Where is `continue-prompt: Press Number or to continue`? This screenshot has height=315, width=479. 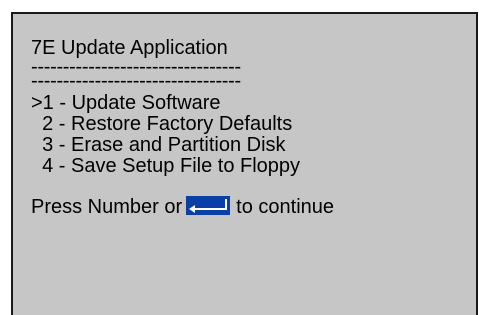
continue-prompt: Press Number or to continue is located at coordinates (183, 207).